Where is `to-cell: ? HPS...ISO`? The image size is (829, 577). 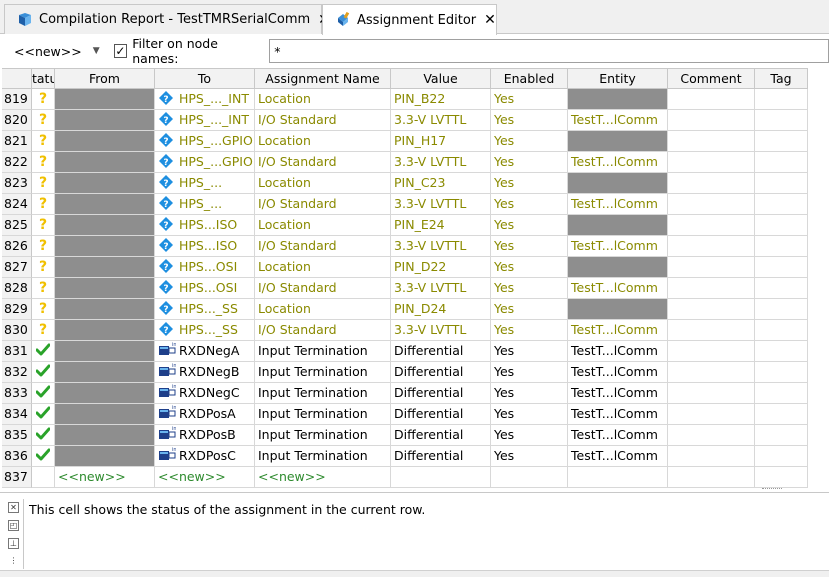 to-cell: ? HPS...ISO is located at coordinates (205, 246).